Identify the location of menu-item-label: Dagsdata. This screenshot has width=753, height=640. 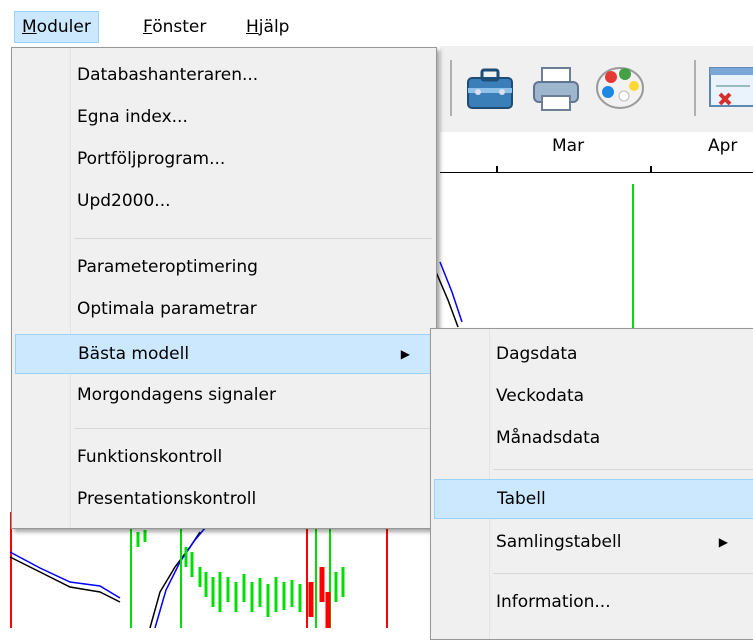
(537, 354).